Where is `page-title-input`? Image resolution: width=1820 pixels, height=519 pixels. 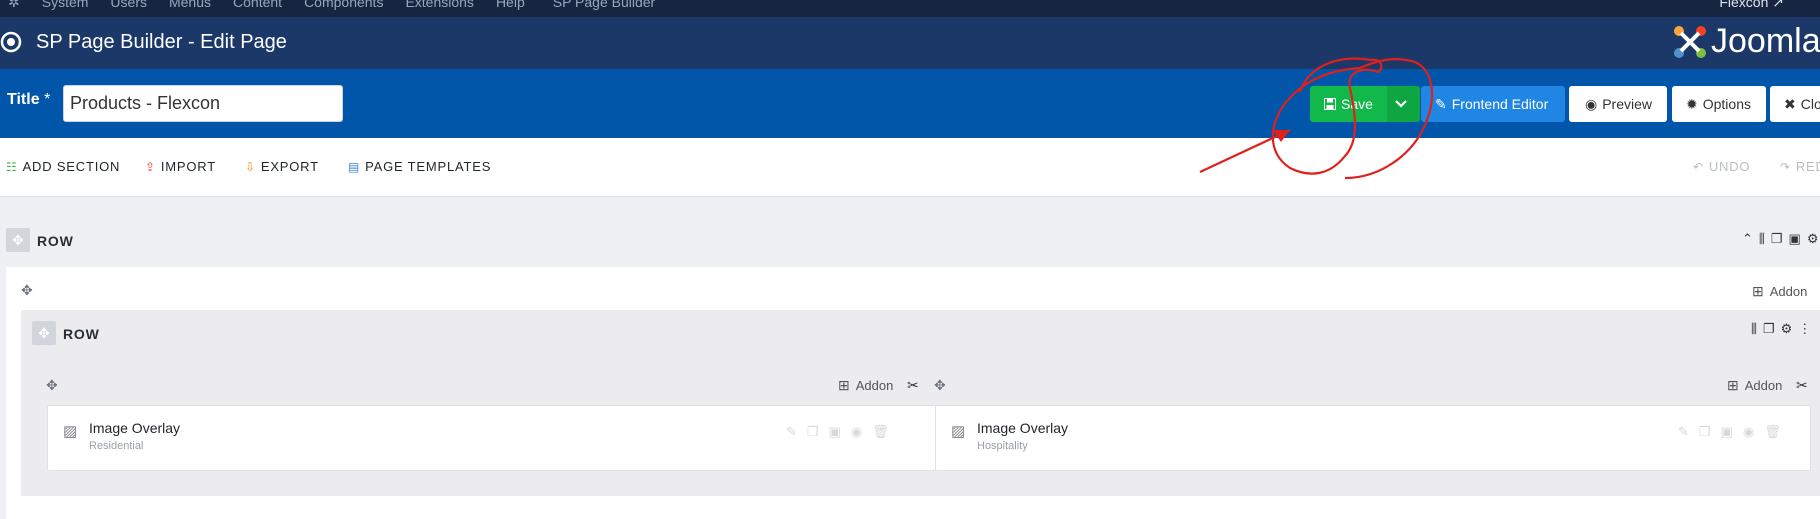 page-title-input is located at coordinates (203, 103).